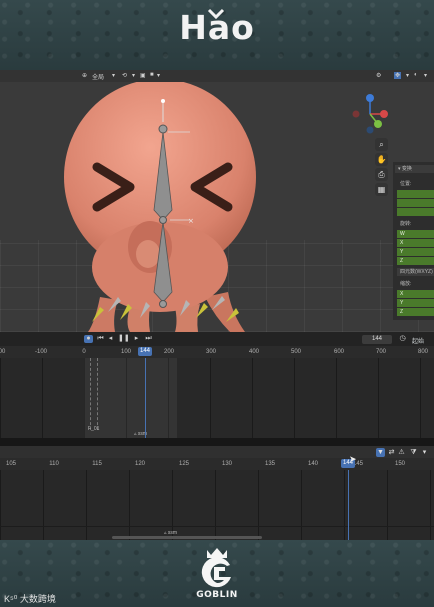 The width and height of the screenshot is (434, 607). I want to click on rotation-w-field: W, so click(415, 234).